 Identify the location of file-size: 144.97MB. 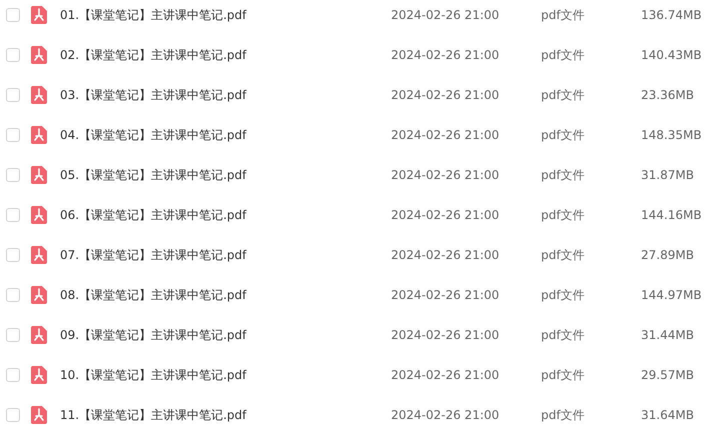
(671, 295).